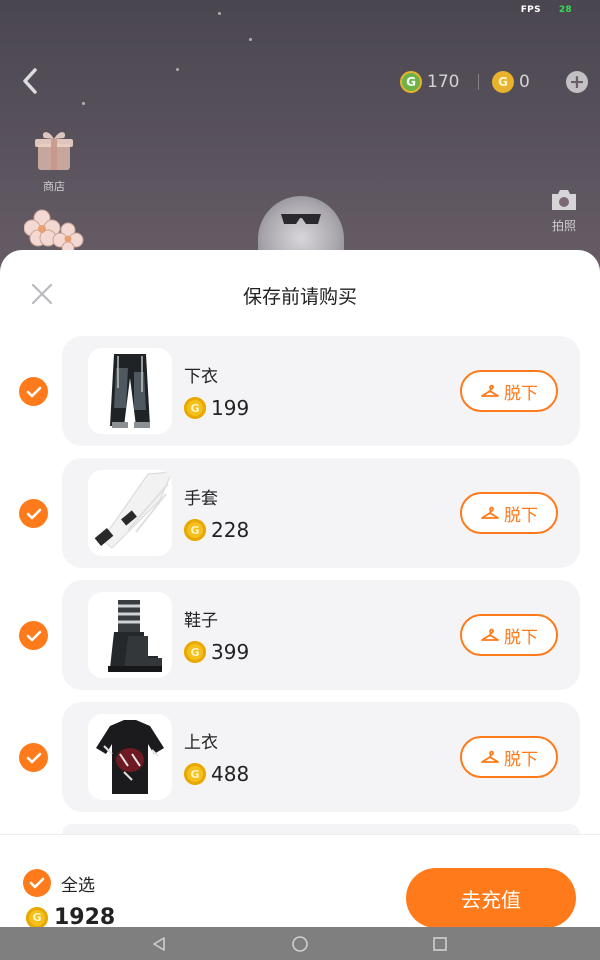 The height and width of the screenshot is (960, 600). Describe the element at coordinates (321, 513) in the screenshot. I see `item-card: 手套 G 228 脱下` at that location.